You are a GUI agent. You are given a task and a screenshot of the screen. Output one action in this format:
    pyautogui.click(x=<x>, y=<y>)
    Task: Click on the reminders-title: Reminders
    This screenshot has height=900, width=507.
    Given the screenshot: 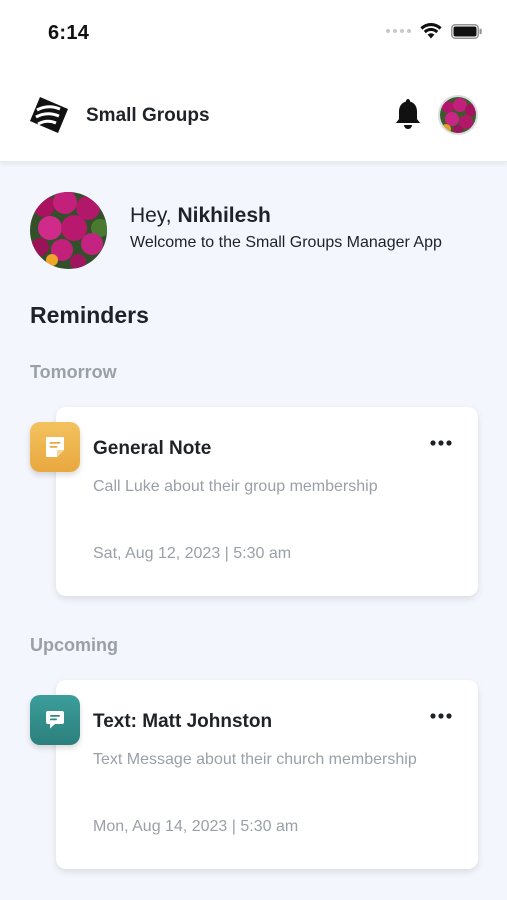 What is the action you would take?
    pyautogui.click(x=89, y=315)
    